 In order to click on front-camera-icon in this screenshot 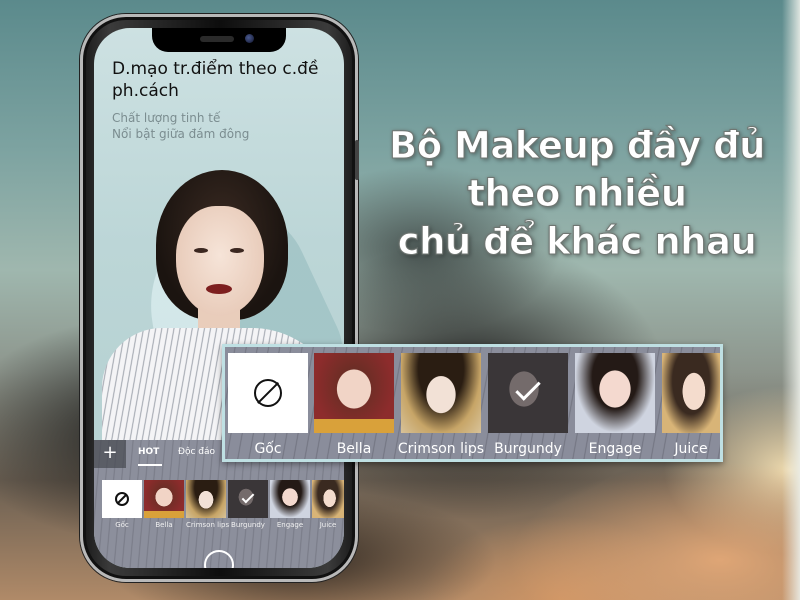, I will do `click(249, 38)`.